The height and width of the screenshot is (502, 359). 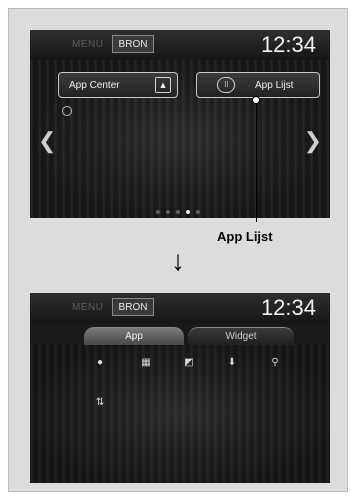 I want to click on down-arrow-icon: ↓, so click(x=178, y=260).